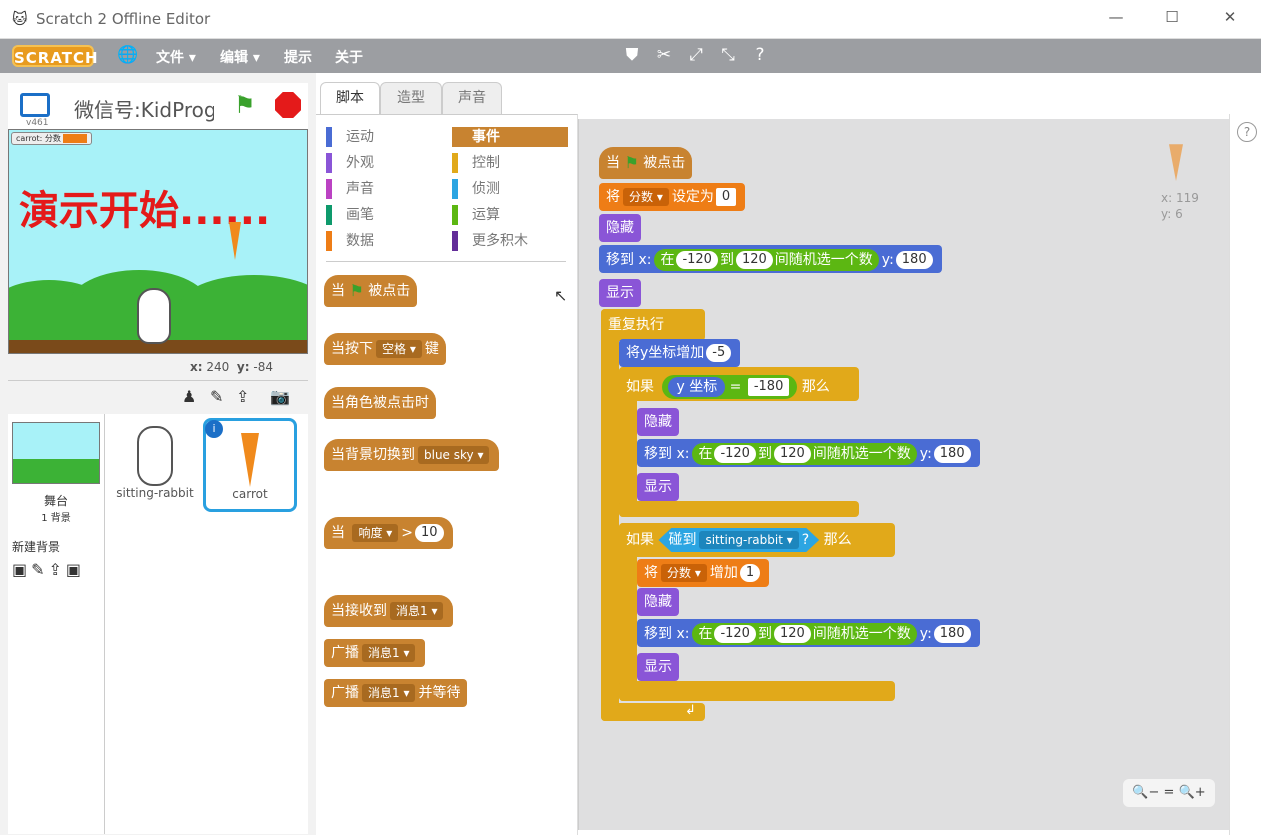 The image size is (1261, 835). What do you see at coordinates (55, 501) in the screenshot?
I see `stage-label: 舞台` at bounding box center [55, 501].